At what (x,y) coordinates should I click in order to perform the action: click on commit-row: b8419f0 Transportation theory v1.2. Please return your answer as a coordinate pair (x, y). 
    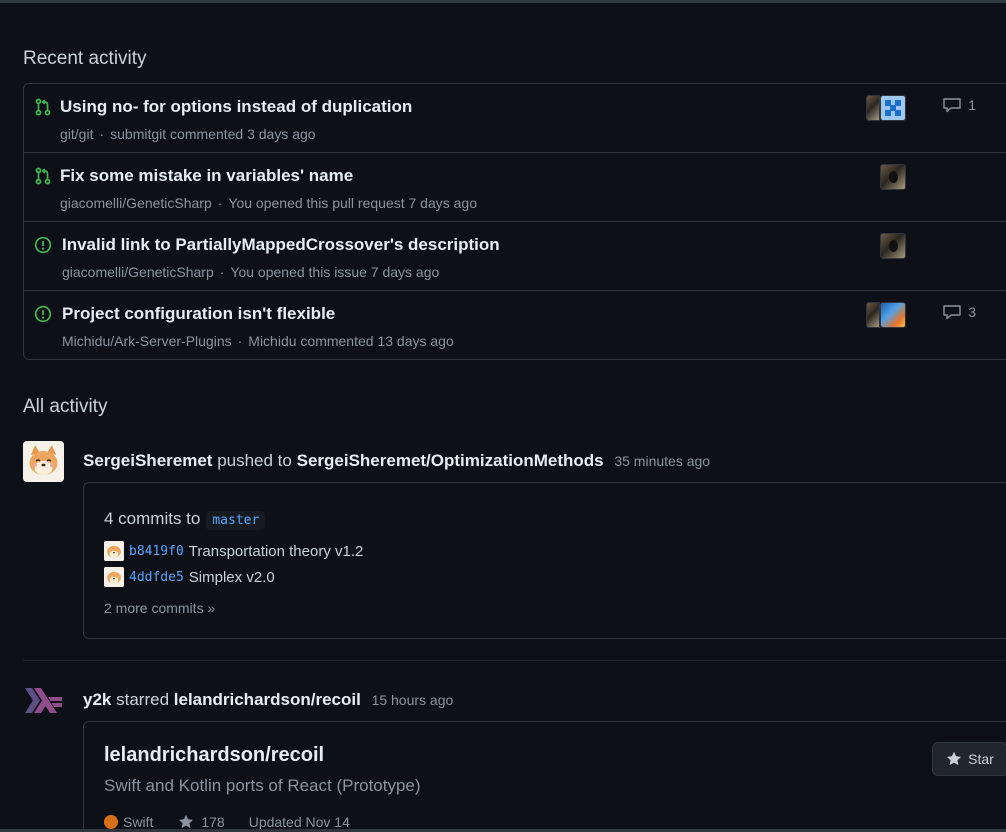
    Looking at the image, I should click on (233, 551).